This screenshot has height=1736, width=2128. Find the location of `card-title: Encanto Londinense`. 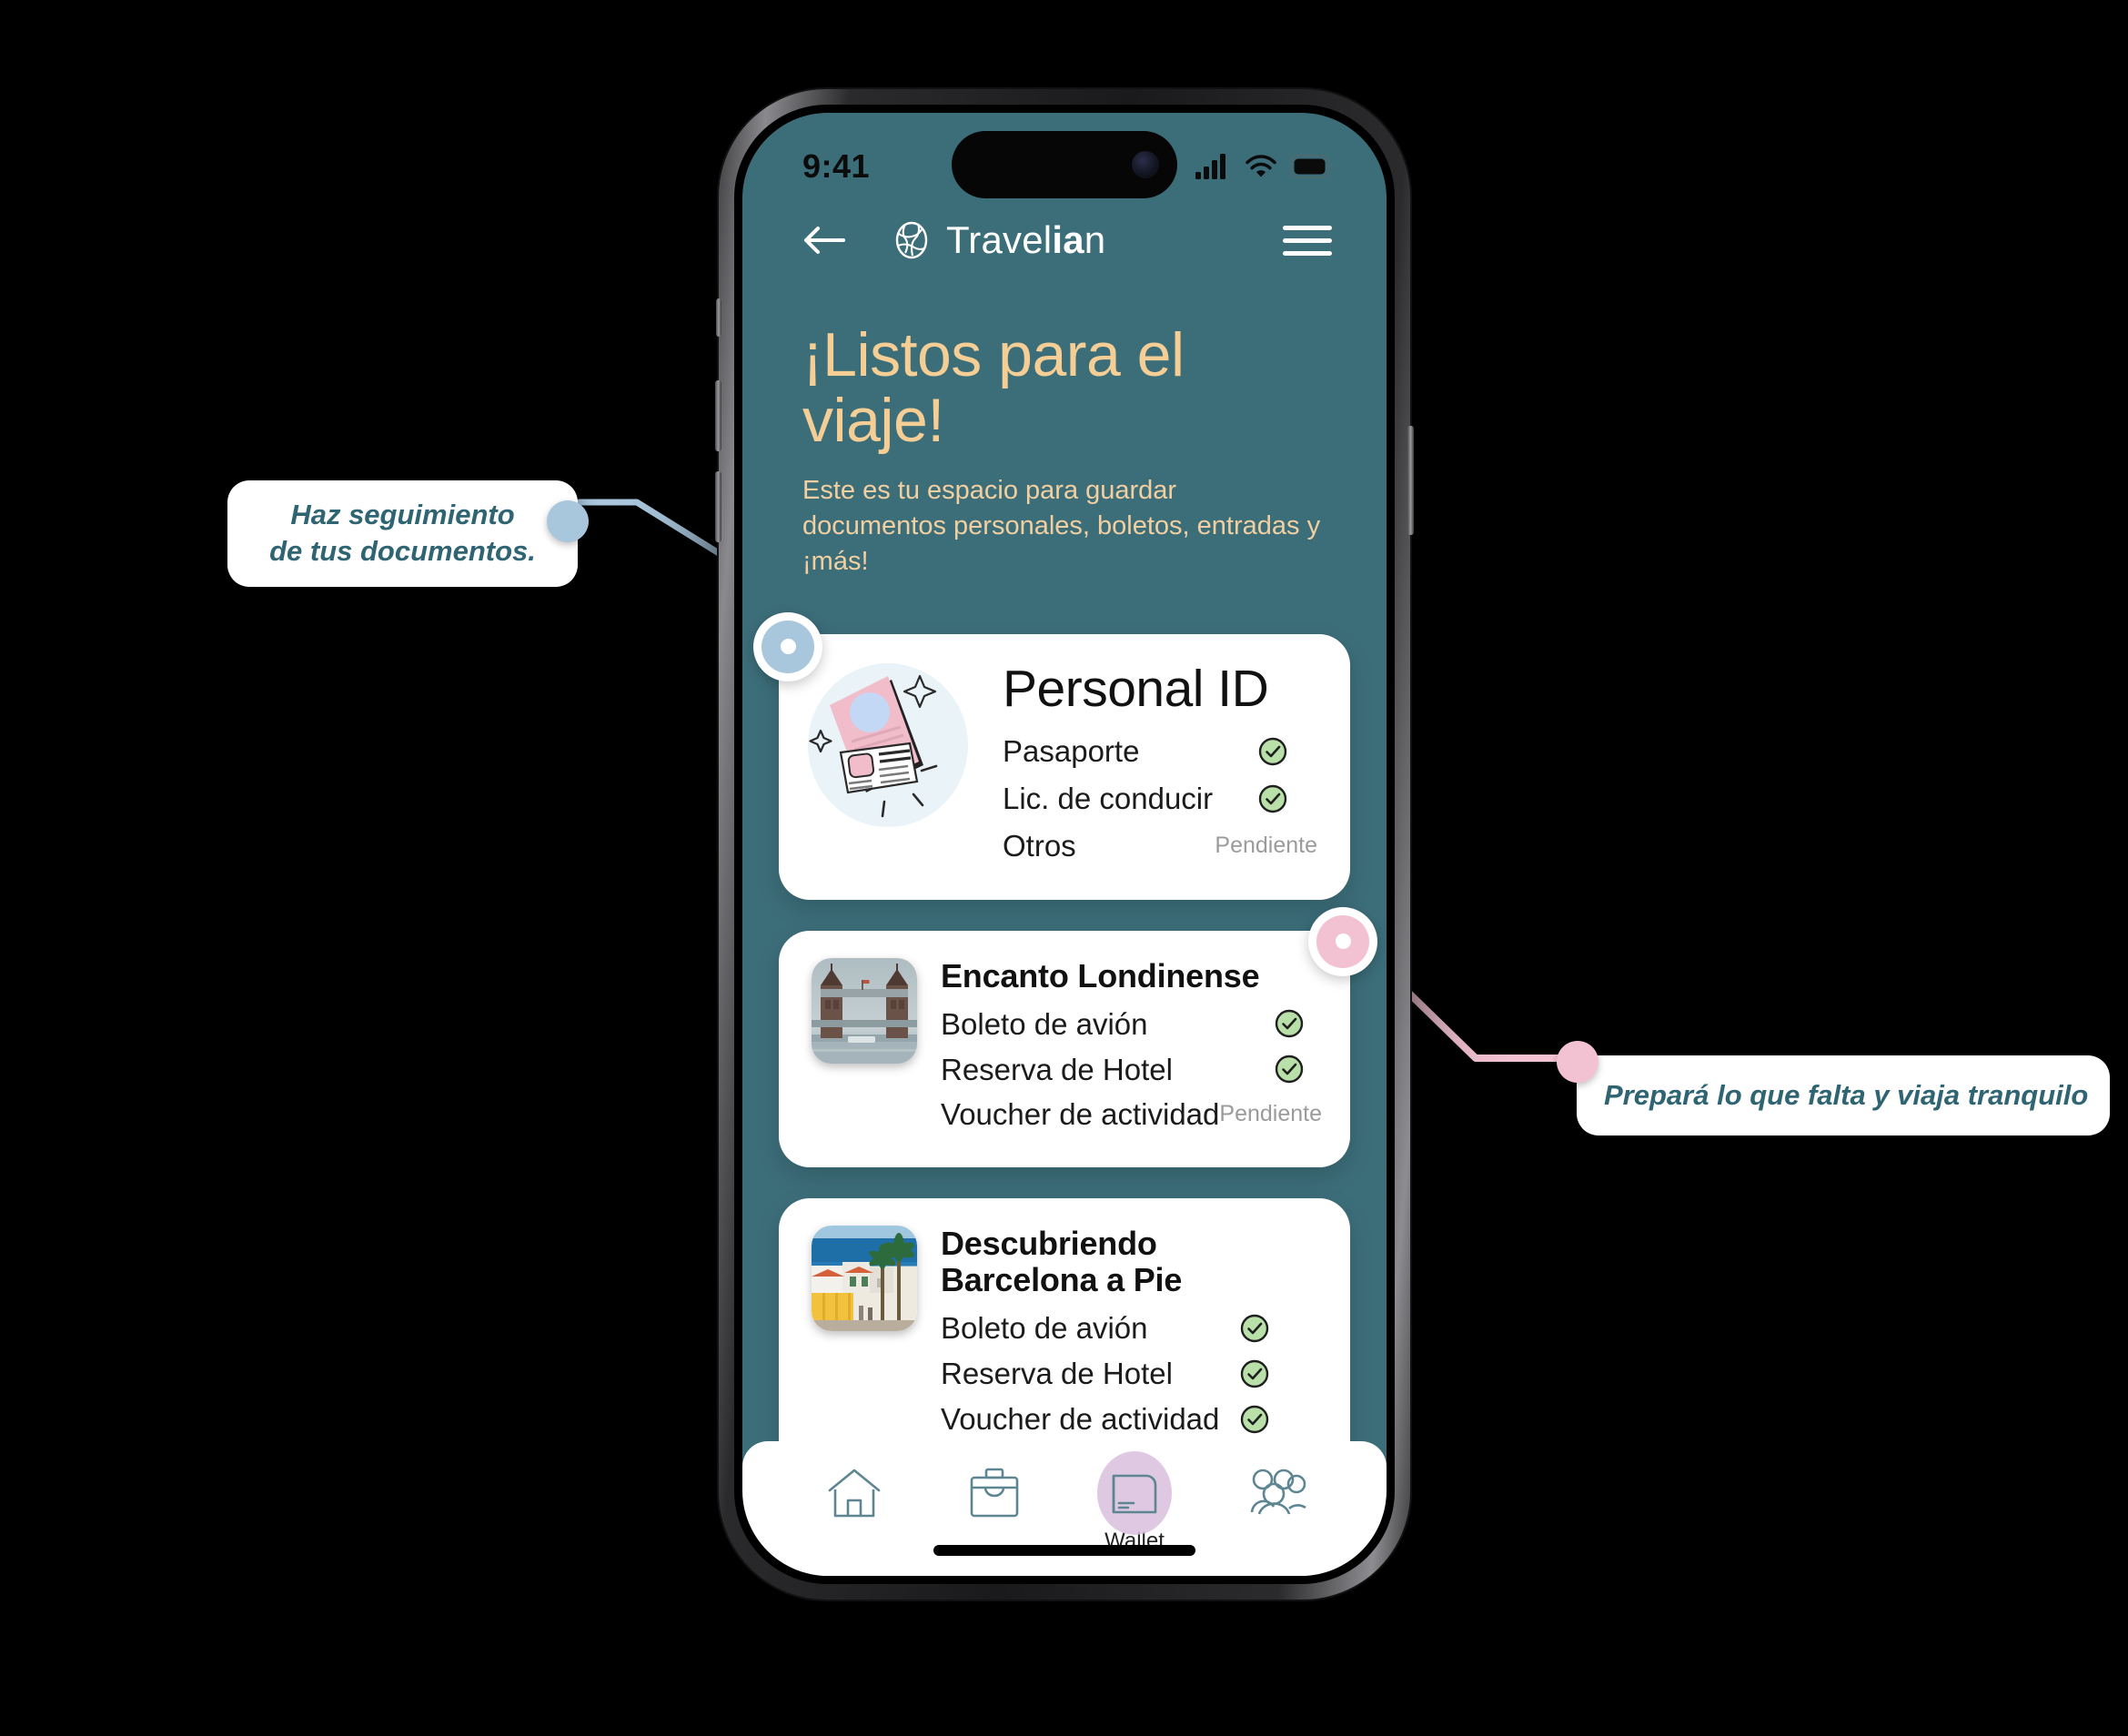

card-title: Encanto Londinense is located at coordinates (1100, 975).